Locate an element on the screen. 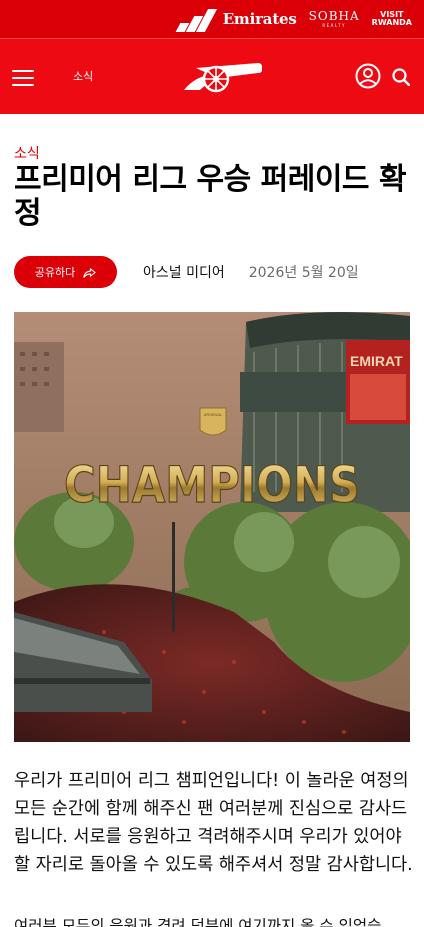 This screenshot has height=927, width=424. share-button: 공유하다 is located at coordinates (65, 272).